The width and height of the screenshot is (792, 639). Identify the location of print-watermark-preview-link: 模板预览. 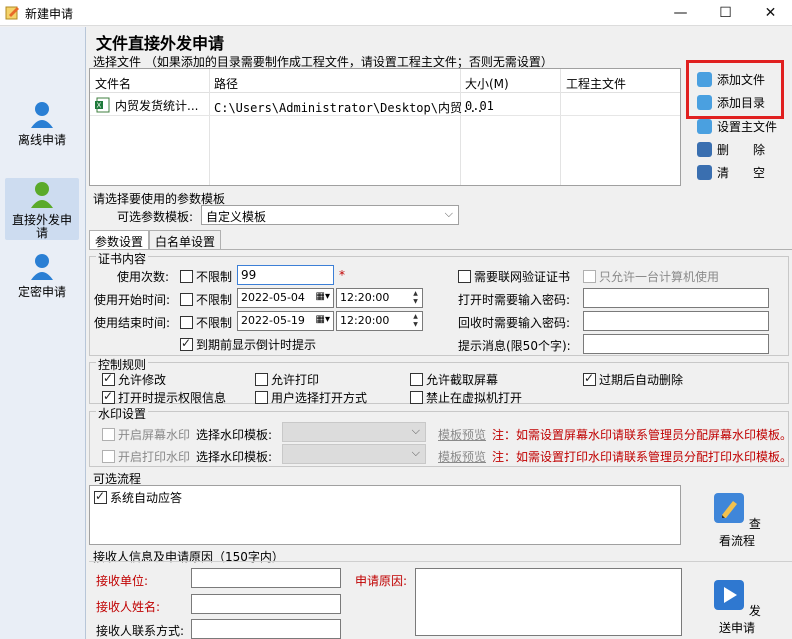
(462, 456).